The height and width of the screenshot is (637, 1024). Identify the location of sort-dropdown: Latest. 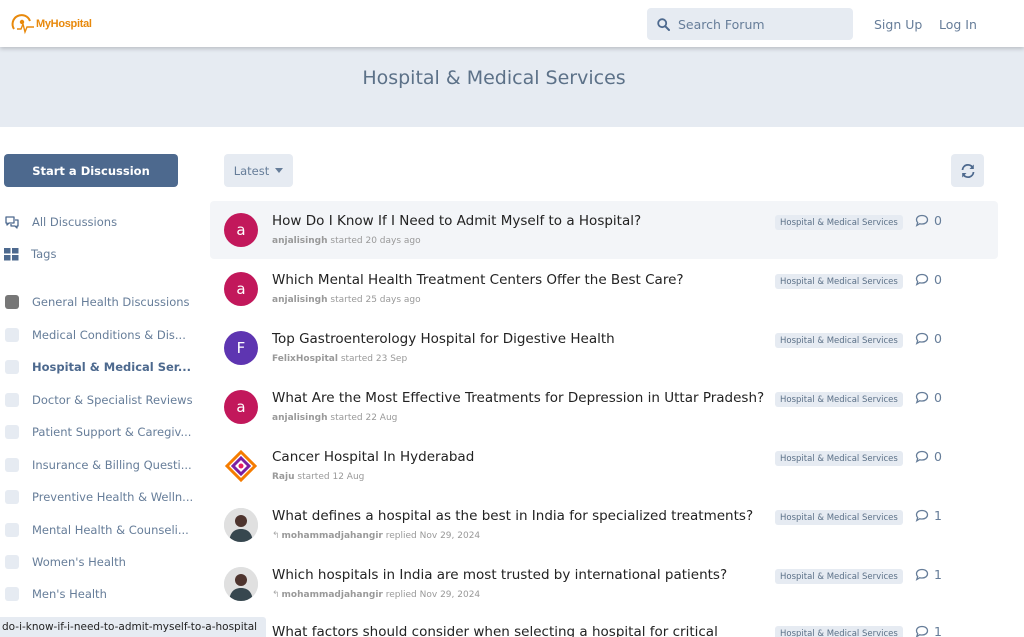
(258, 170).